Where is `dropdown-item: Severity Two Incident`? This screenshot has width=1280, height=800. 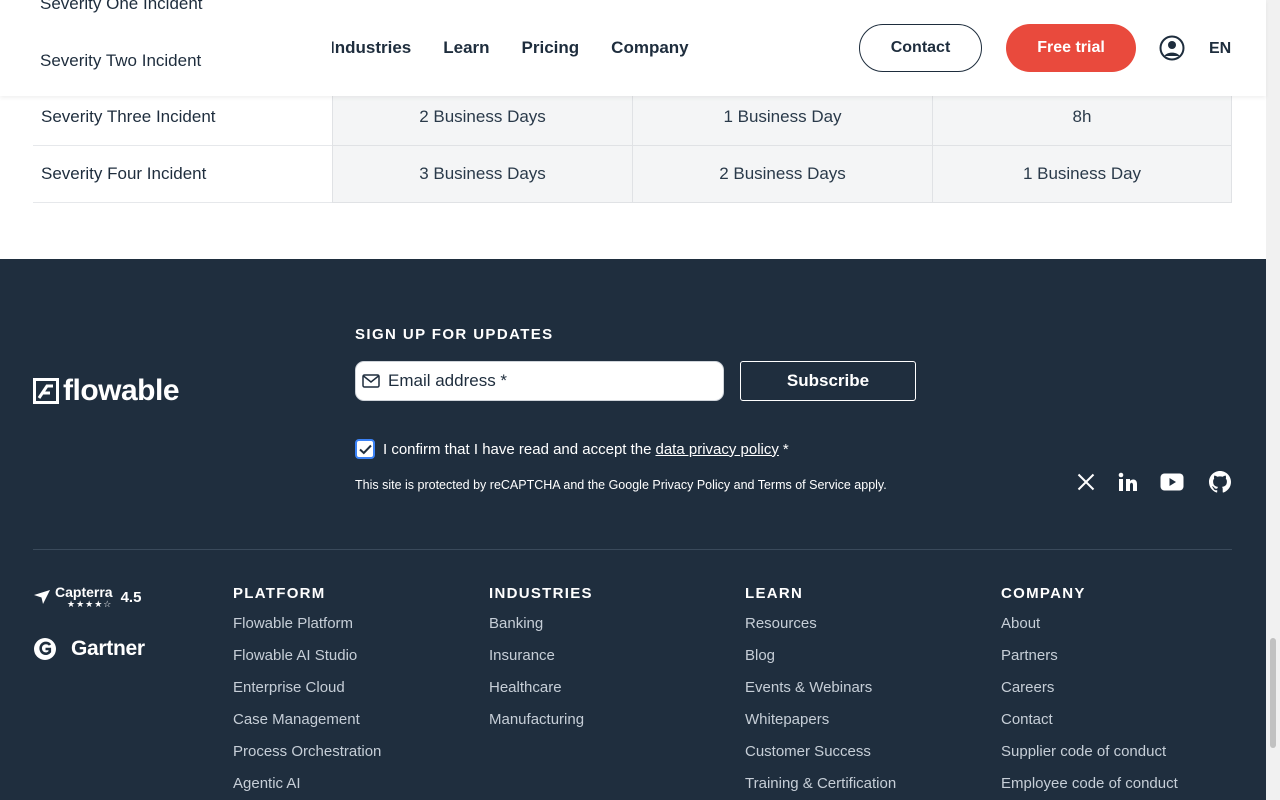 dropdown-item: Severity Two Incident is located at coordinates (120, 61).